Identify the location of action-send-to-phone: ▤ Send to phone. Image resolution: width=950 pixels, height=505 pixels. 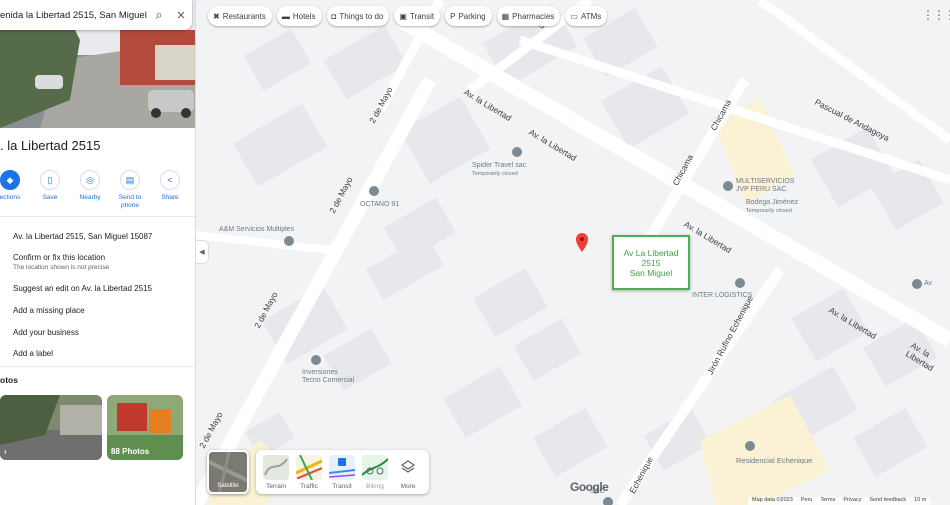
(130, 190).